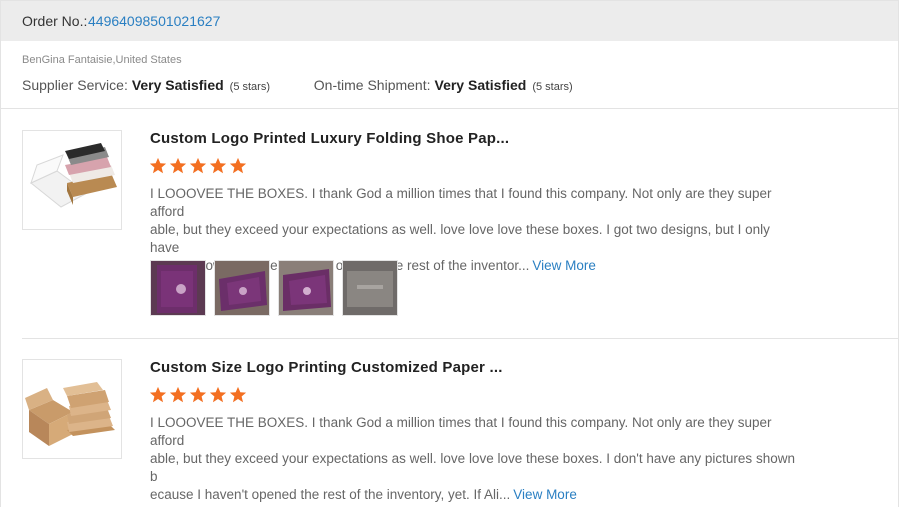 The image size is (900, 508). What do you see at coordinates (274, 288) in the screenshot?
I see `review-photos` at bounding box center [274, 288].